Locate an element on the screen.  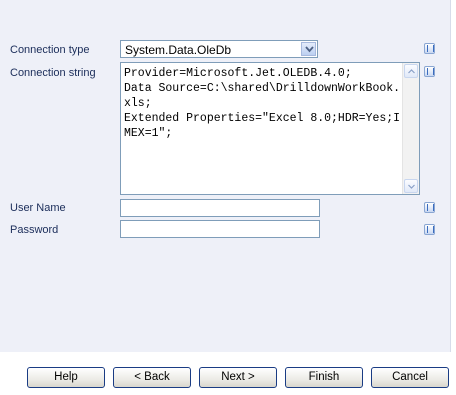
connection-type-value: System.Data.OleDb is located at coordinates (178, 50).